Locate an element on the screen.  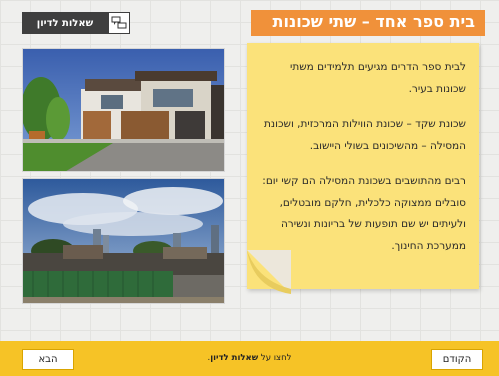
previous-button: הקודם is located at coordinates (457, 359).